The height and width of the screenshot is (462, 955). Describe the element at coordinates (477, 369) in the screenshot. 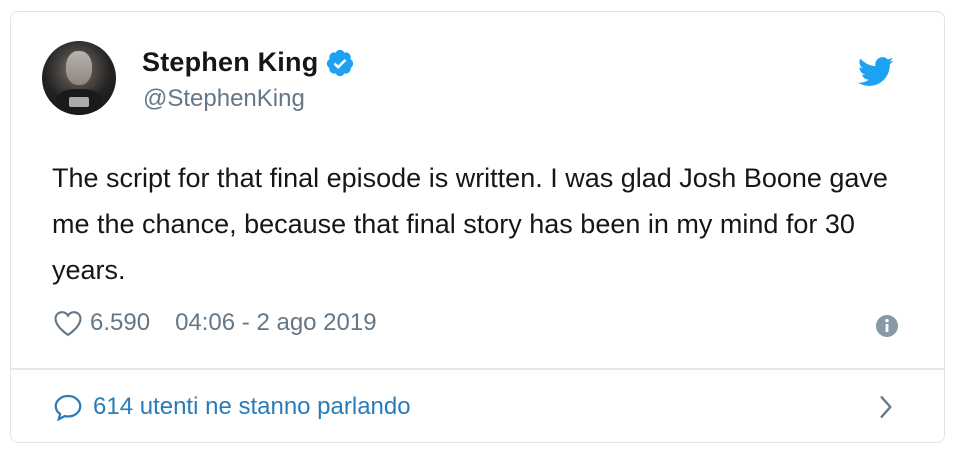

I see `footer-divider` at that location.